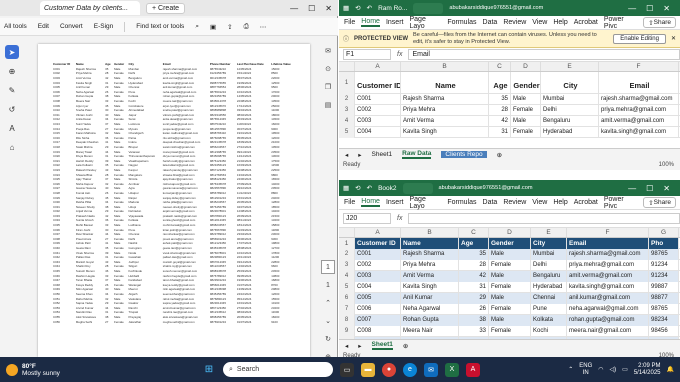 The height and width of the screenshot is (382, 680). Describe the element at coordinates (664, 232) in the screenshot. I see `column-header-G: G` at that location.